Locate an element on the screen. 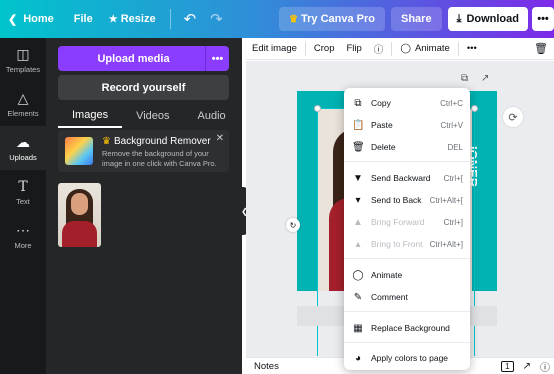 The height and width of the screenshot is (374, 554). uploaded-image-thumbnail is located at coordinates (79, 215).